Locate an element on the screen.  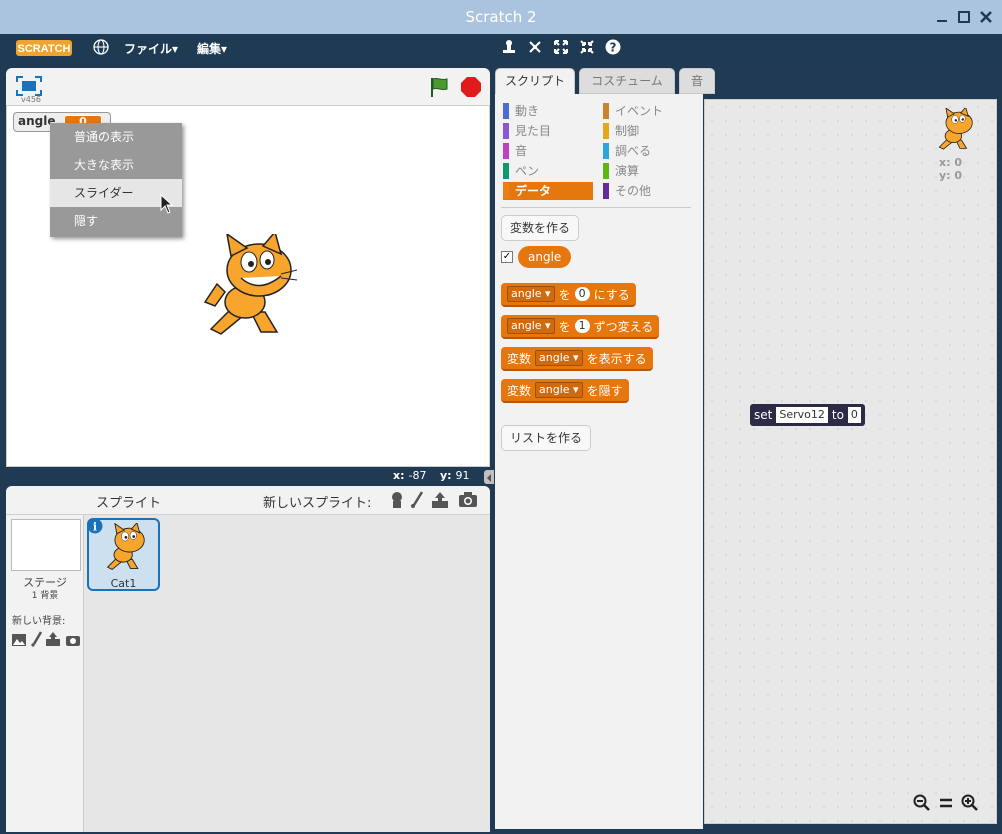
cut-scissors-icon is located at coordinates (535, 47).